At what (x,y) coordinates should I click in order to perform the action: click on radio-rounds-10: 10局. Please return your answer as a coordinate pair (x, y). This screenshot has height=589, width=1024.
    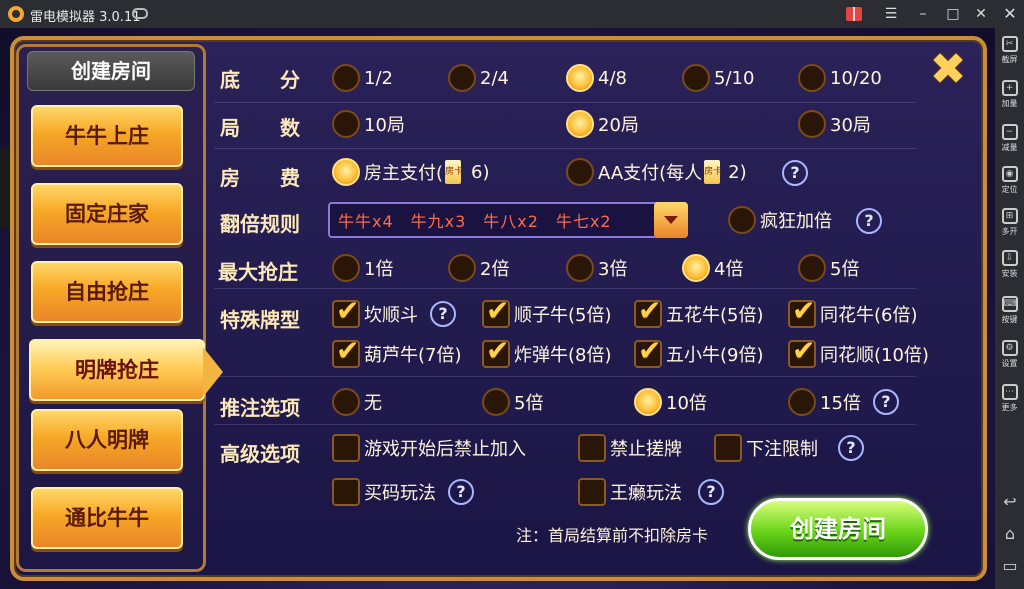
    Looking at the image, I should click on (368, 124).